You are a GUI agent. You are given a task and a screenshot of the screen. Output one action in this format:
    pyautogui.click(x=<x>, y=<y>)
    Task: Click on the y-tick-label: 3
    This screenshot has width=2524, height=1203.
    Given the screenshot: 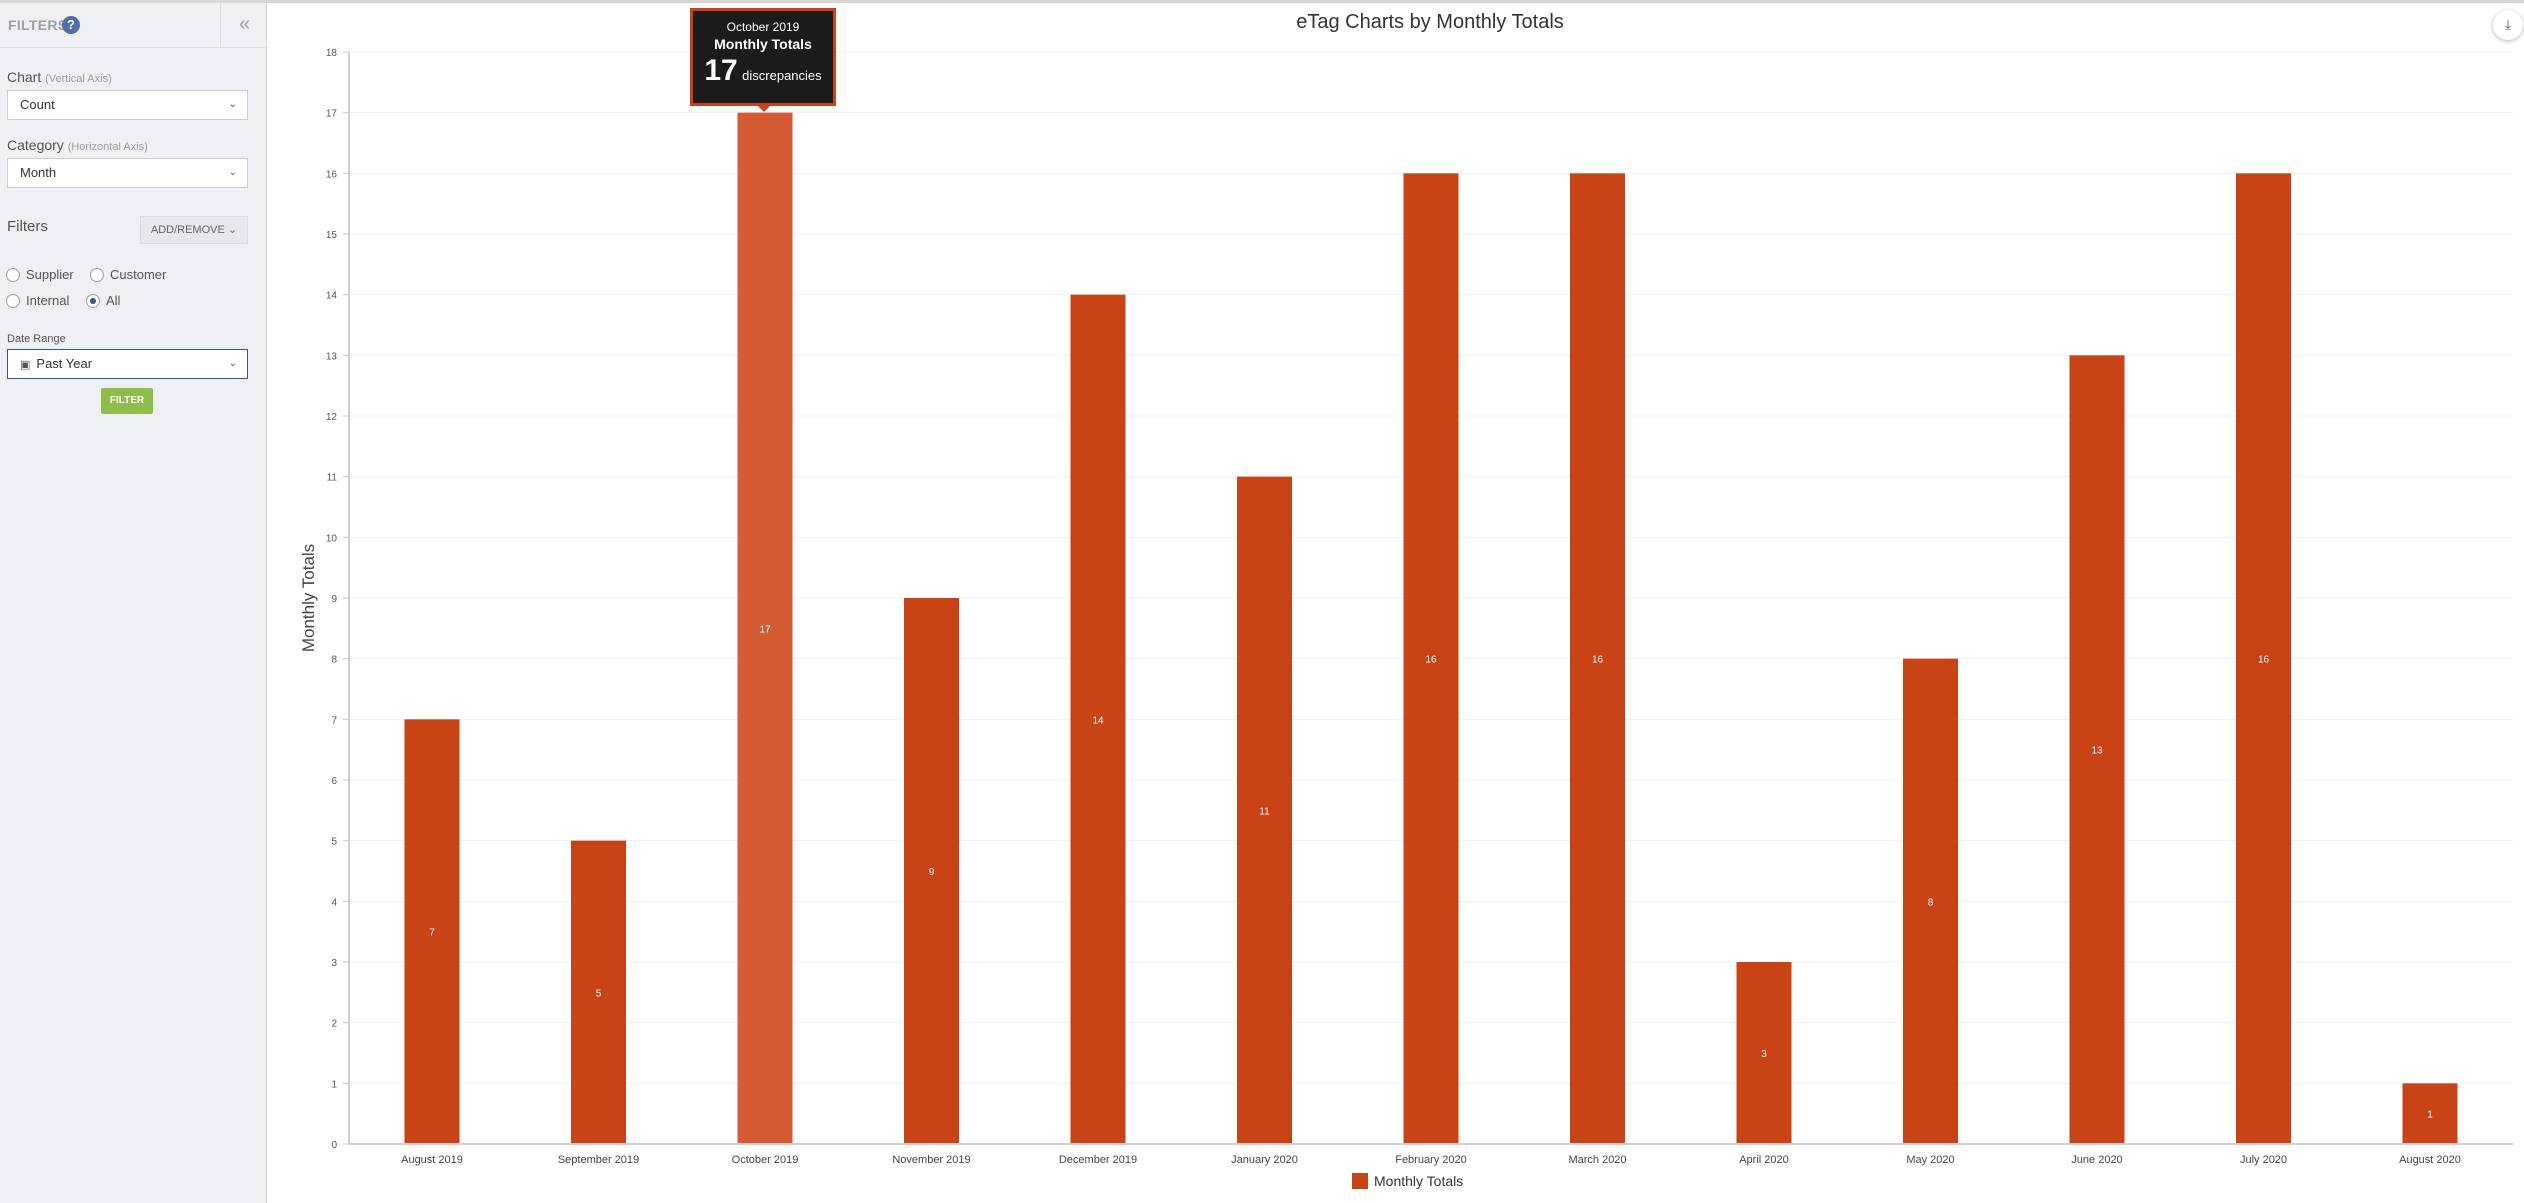 What is the action you would take?
    pyautogui.click(x=334, y=963)
    